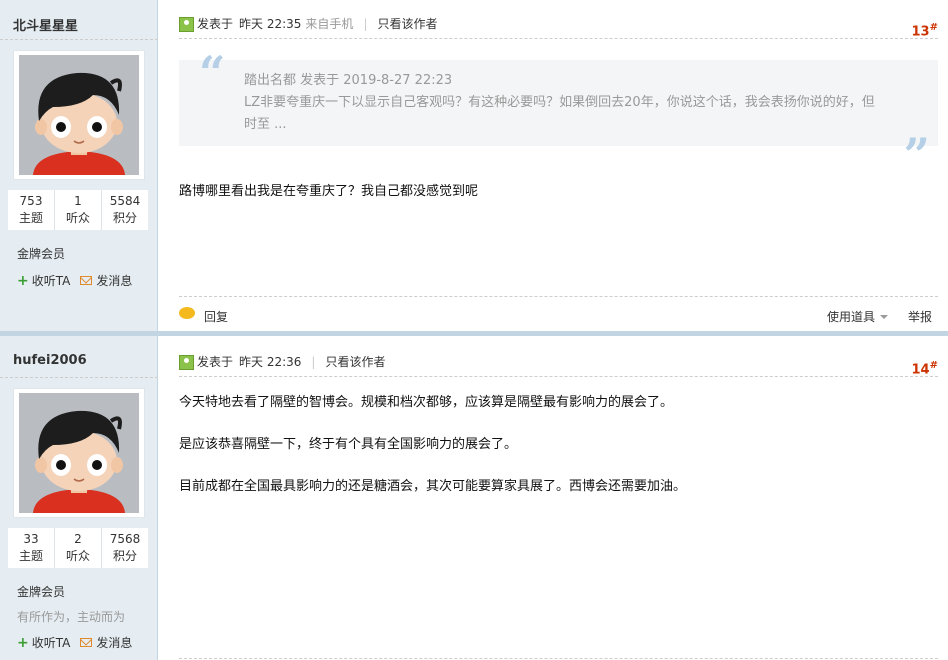  I want to click on author-name: hufei2006, so click(50, 360).